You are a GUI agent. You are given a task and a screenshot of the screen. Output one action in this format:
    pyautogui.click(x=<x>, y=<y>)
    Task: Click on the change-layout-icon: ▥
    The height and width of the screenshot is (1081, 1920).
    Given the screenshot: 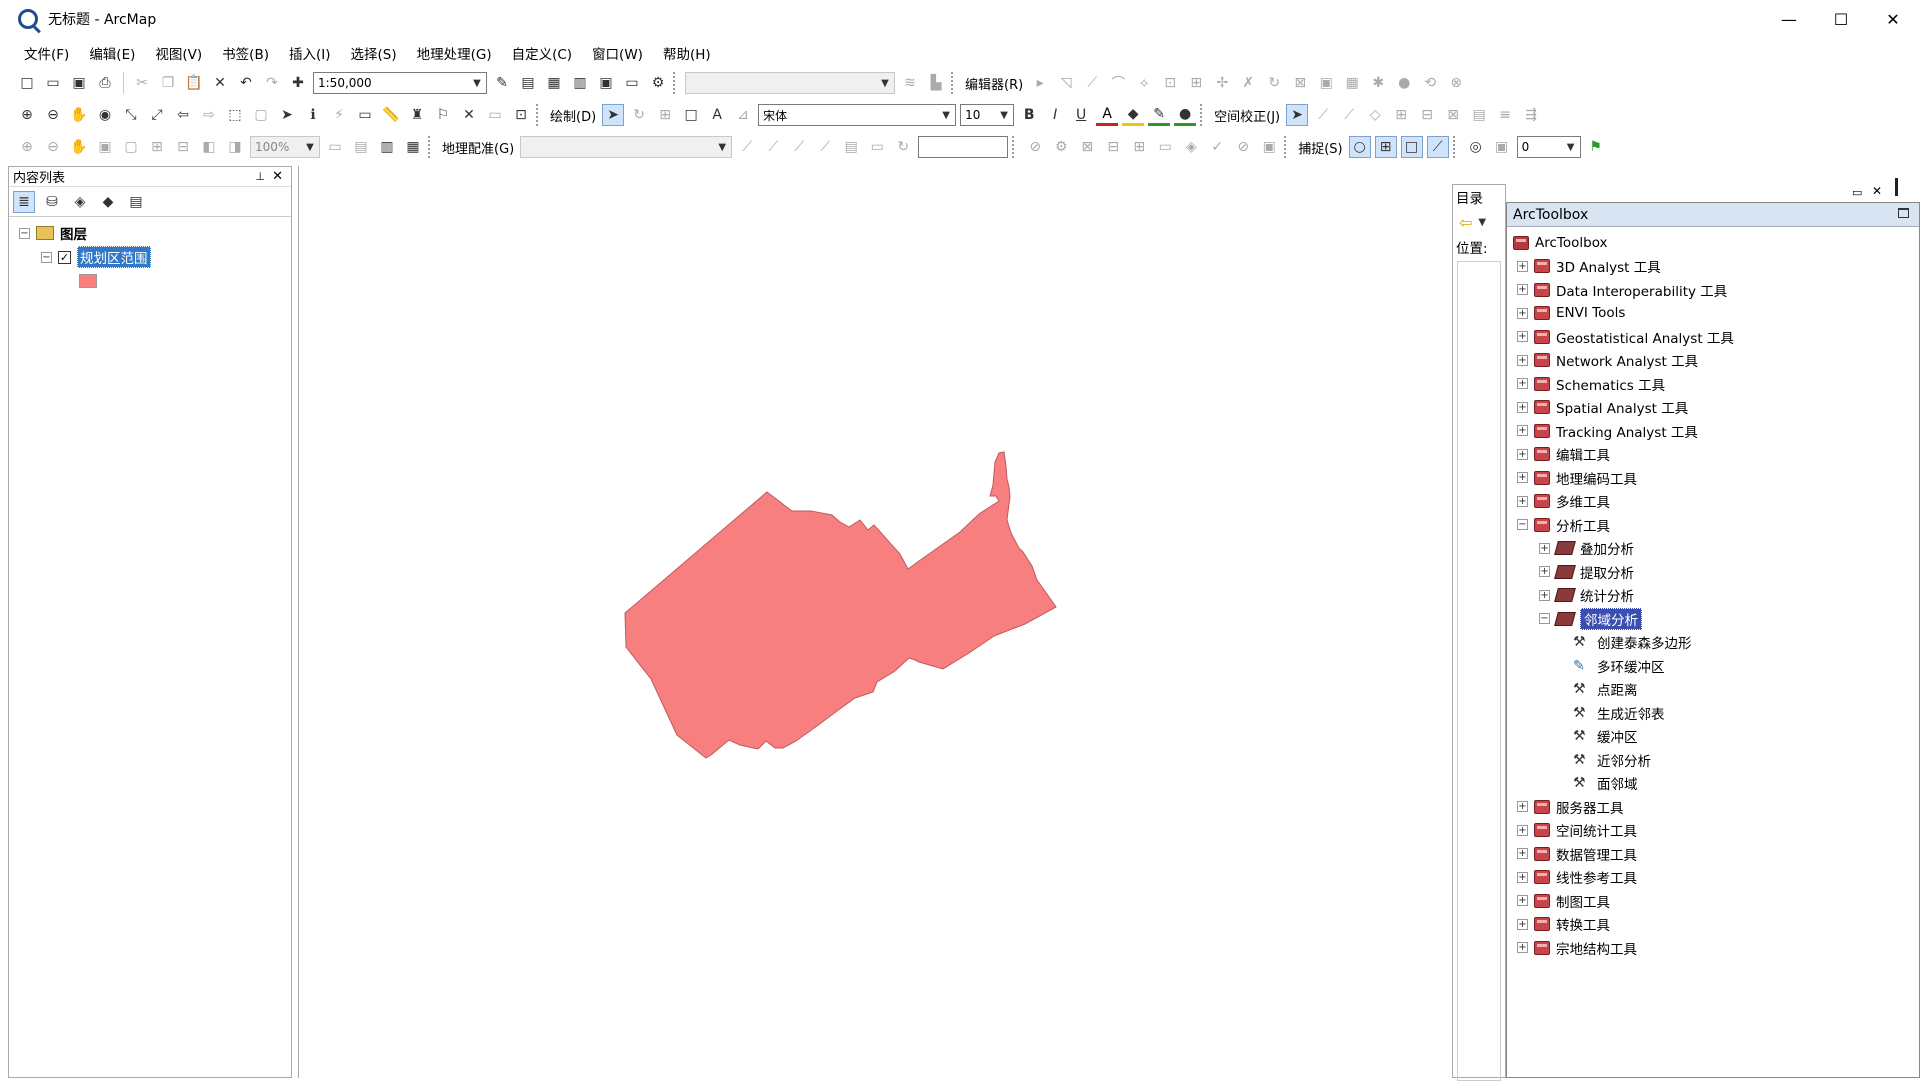 What is the action you would take?
    pyautogui.click(x=387, y=147)
    